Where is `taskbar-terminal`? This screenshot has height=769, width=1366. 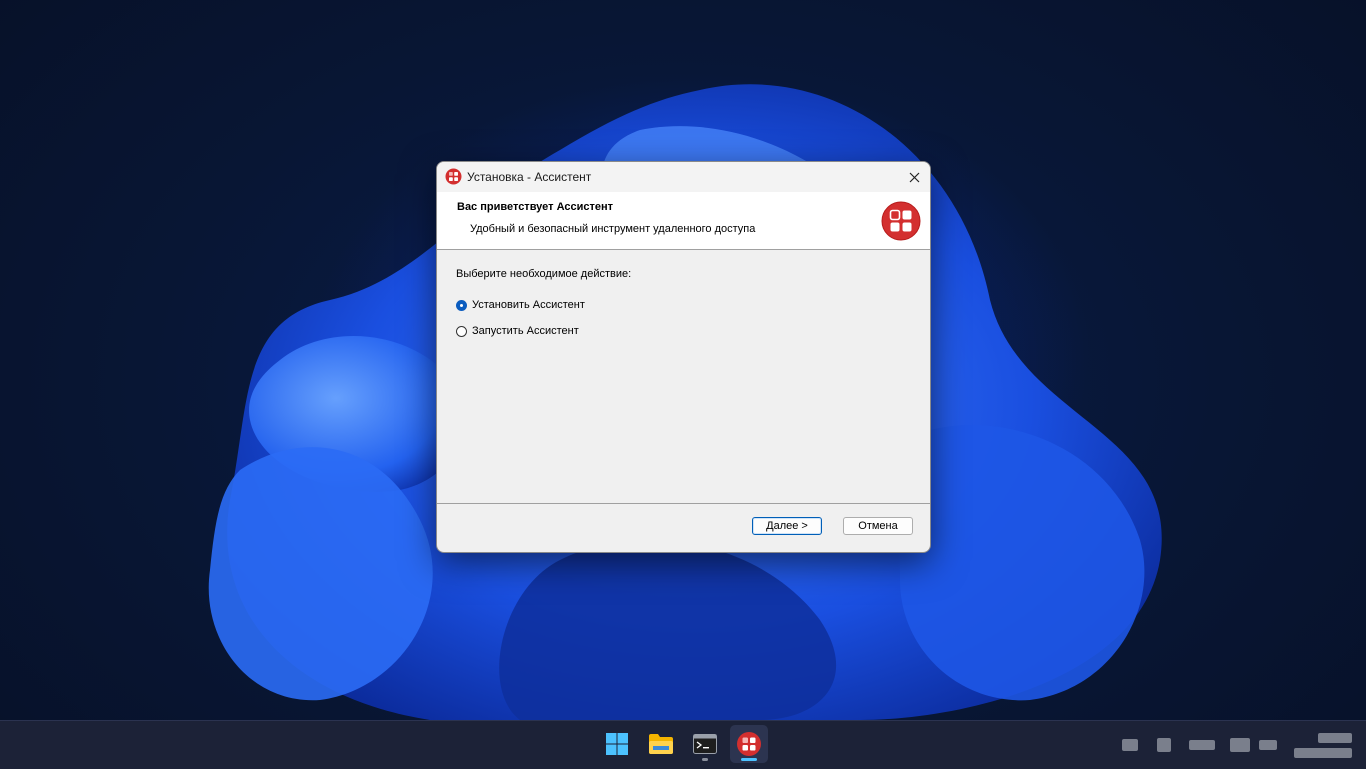 taskbar-terminal is located at coordinates (705, 744).